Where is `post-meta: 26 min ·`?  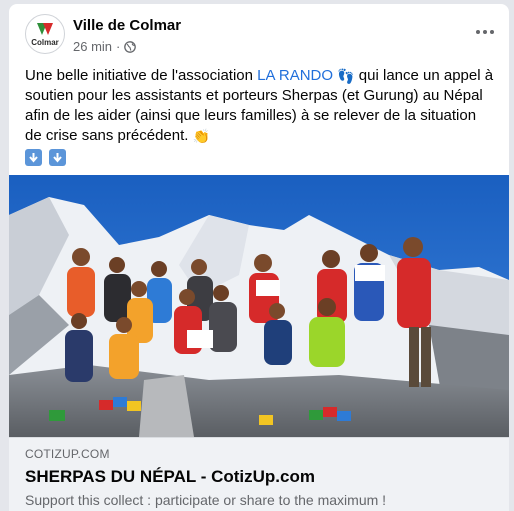
post-meta: 26 min · is located at coordinates (105, 46).